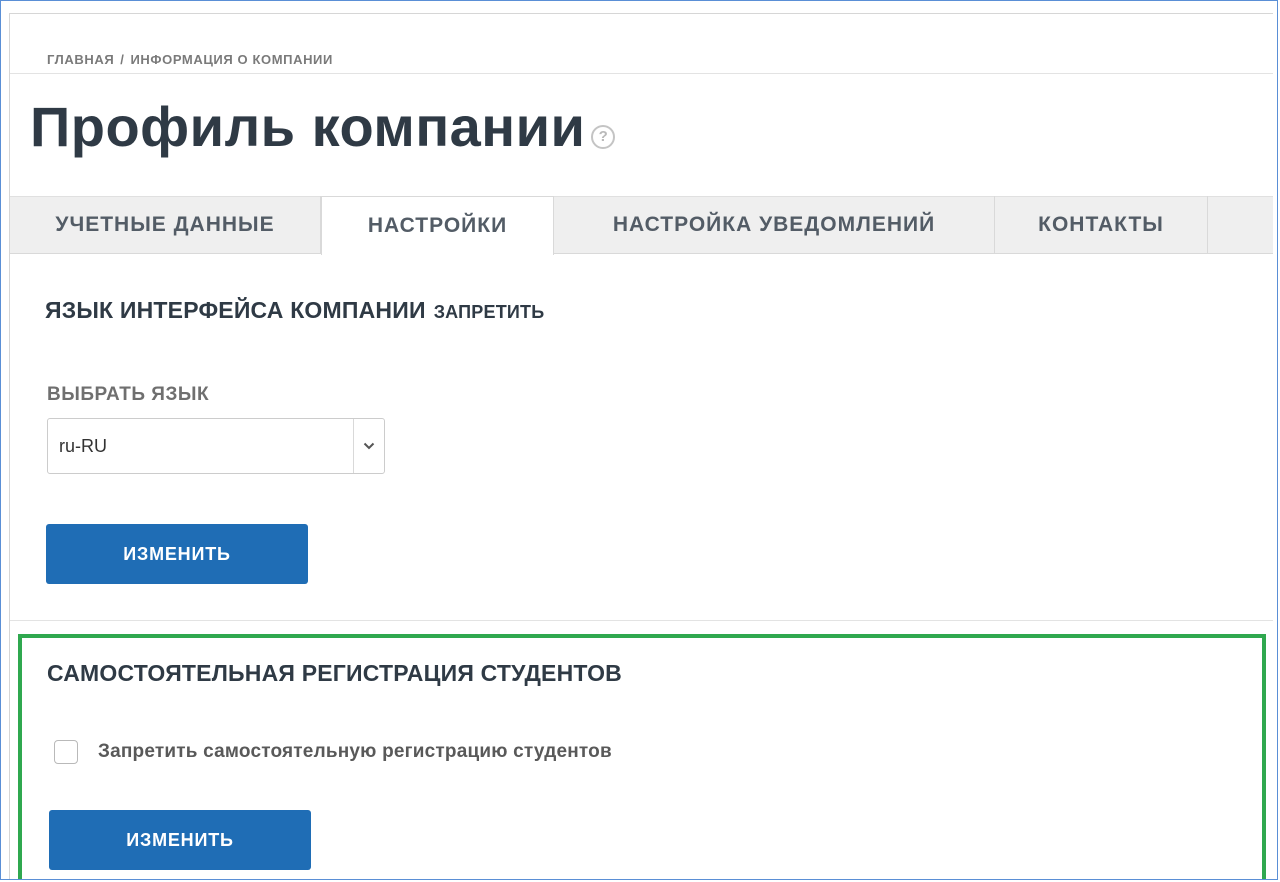 Image resolution: width=1280 pixels, height=882 pixels. Describe the element at coordinates (66, 752) in the screenshot. I see `forbid-registration-checkbox` at that location.